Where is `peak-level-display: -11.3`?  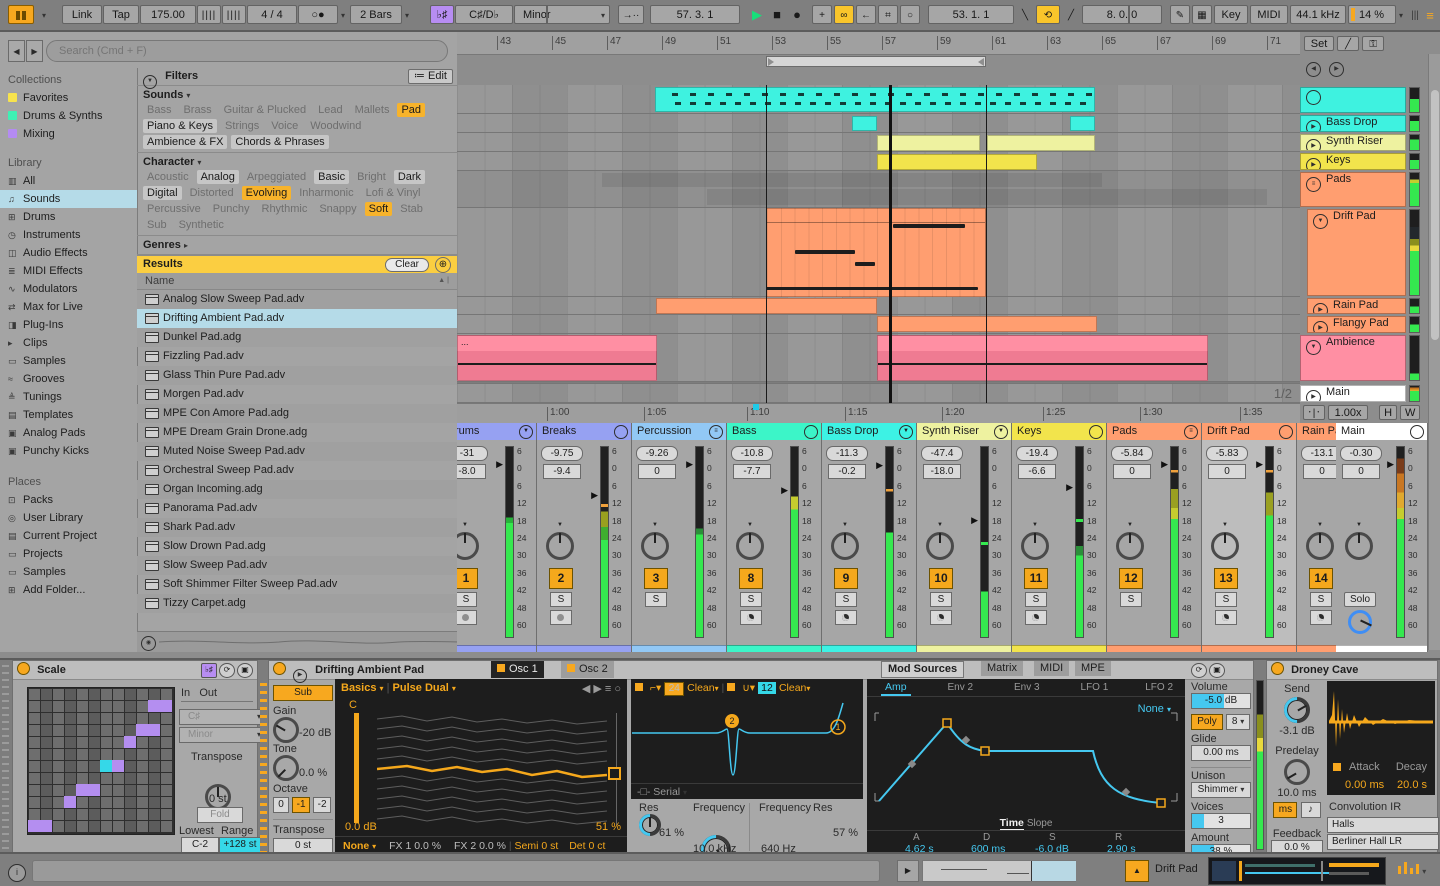
peak-level-display: -11.3 is located at coordinates (847, 453).